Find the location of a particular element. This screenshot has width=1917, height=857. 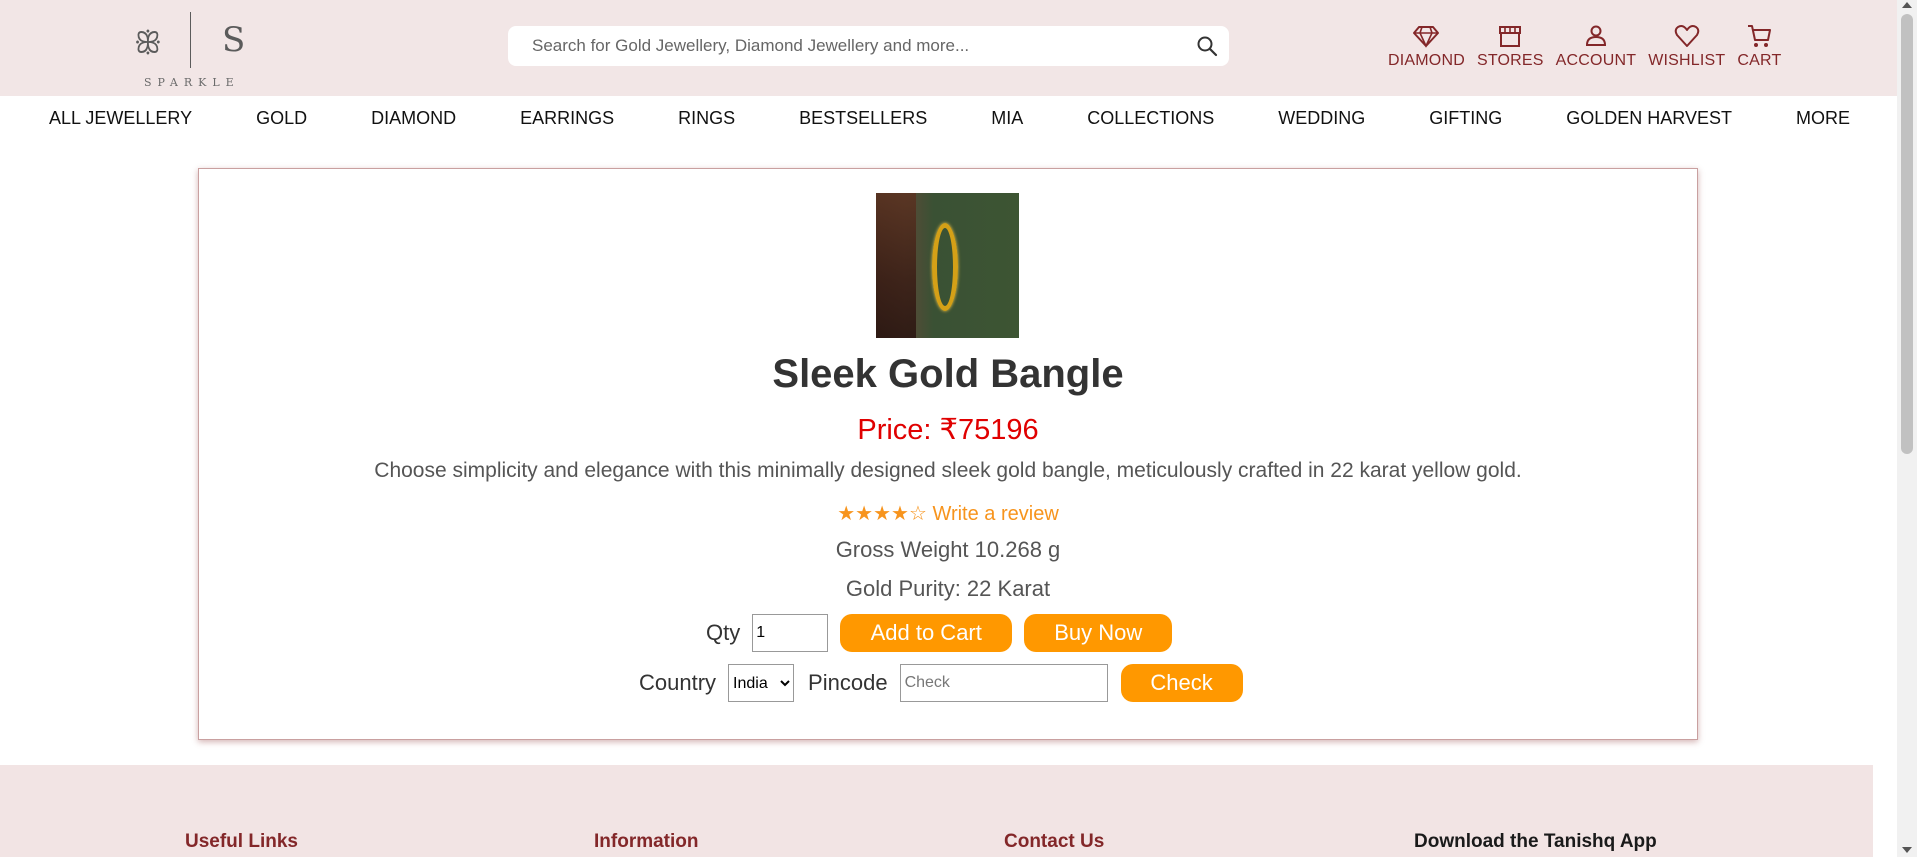

search-icon is located at coordinates (1207, 46).